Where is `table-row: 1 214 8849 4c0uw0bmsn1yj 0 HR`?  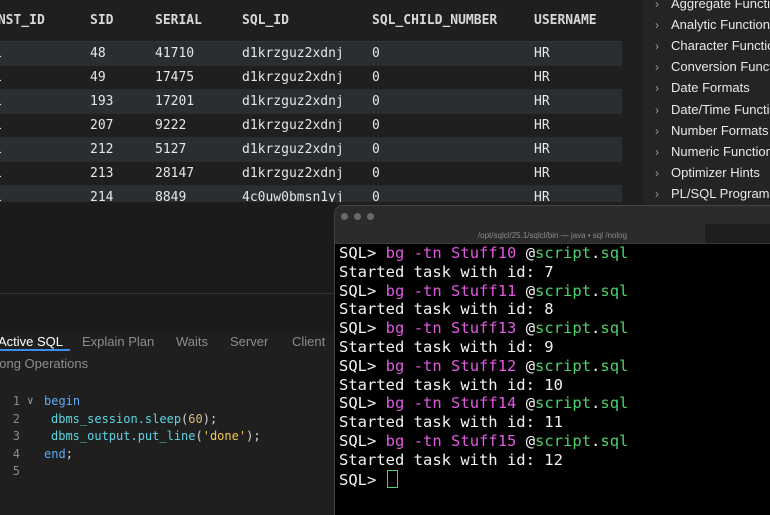 table-row: 1 214 8849 4c0uw0bmsn1yj 0 HR is located at coordinates (311, 194).